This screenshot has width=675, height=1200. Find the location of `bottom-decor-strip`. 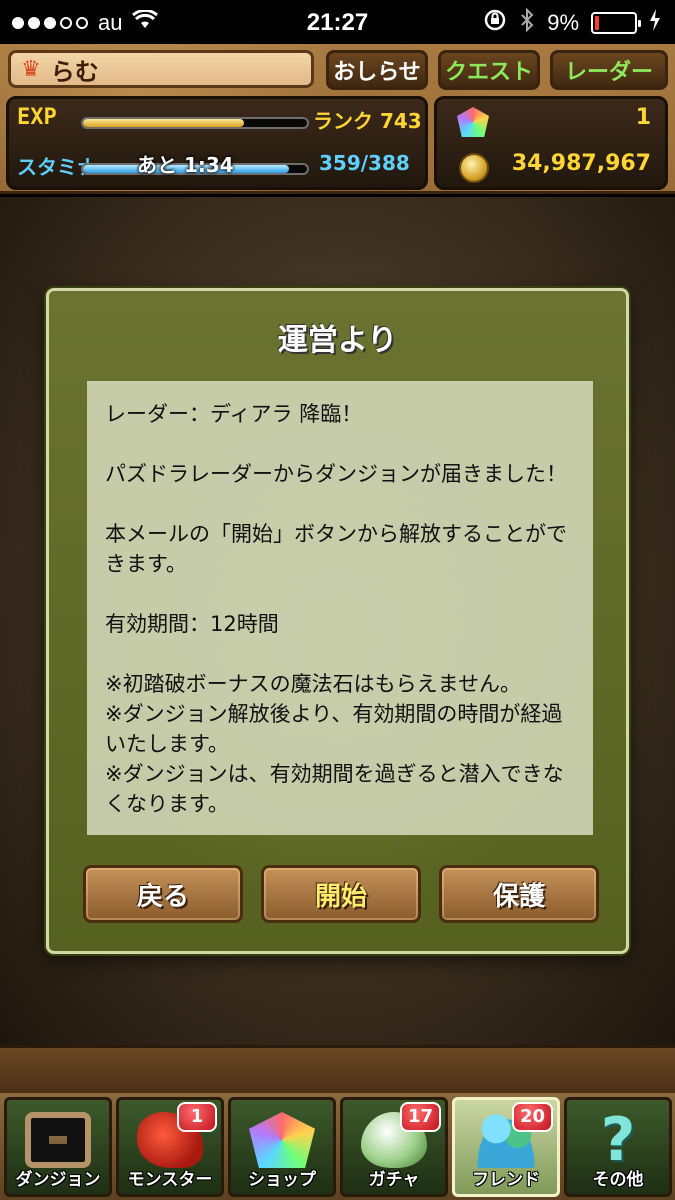

bottom-decor-strip is located at coordinates (337, 1069).